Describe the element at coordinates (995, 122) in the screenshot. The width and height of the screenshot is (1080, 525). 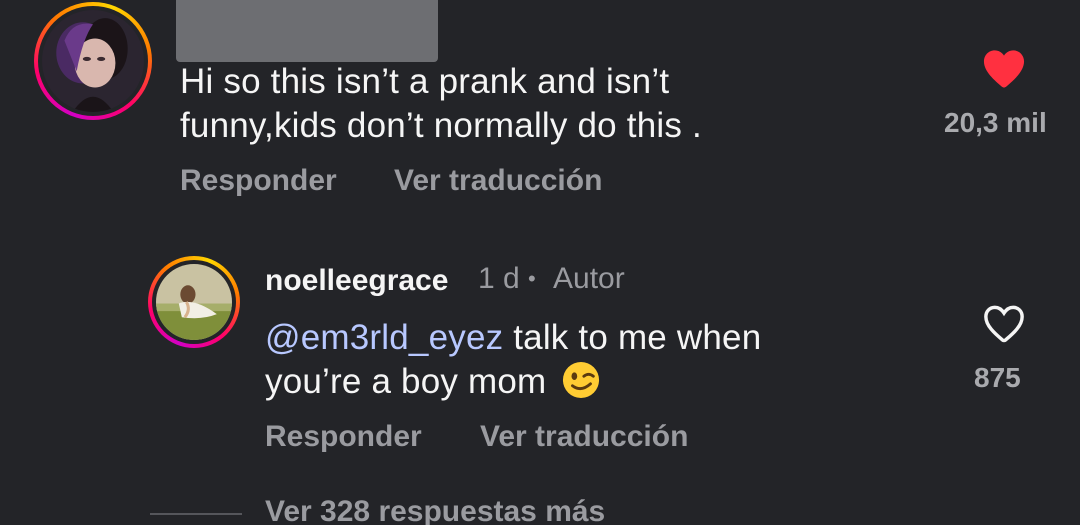
I see `like-count: 20,3 mil` at that location.